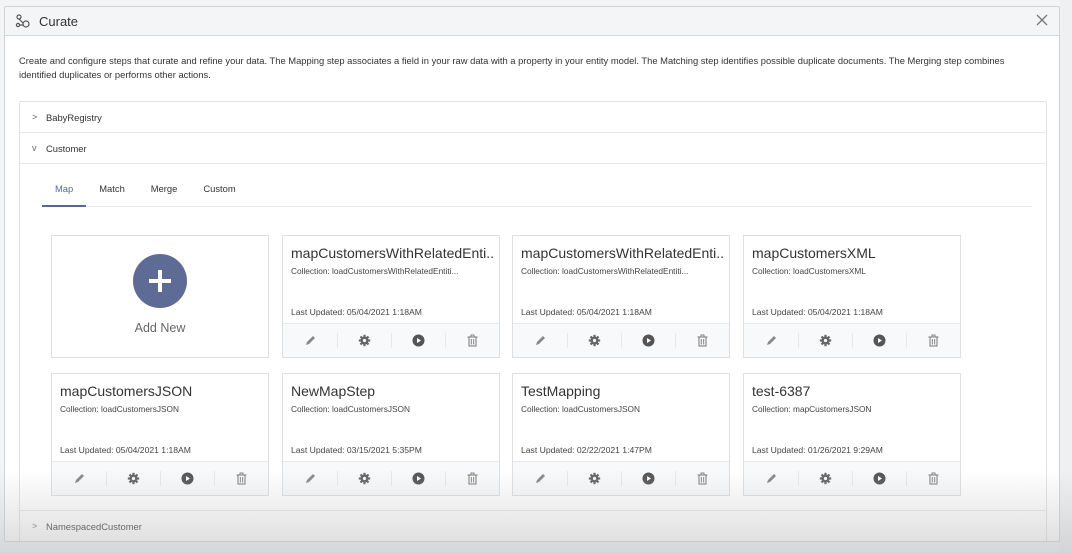 This screenshot has width=1072, height=553. I want to click on step-last-updated: Last Updated: 01/26/2021 9:29AM, so click(817, 450).